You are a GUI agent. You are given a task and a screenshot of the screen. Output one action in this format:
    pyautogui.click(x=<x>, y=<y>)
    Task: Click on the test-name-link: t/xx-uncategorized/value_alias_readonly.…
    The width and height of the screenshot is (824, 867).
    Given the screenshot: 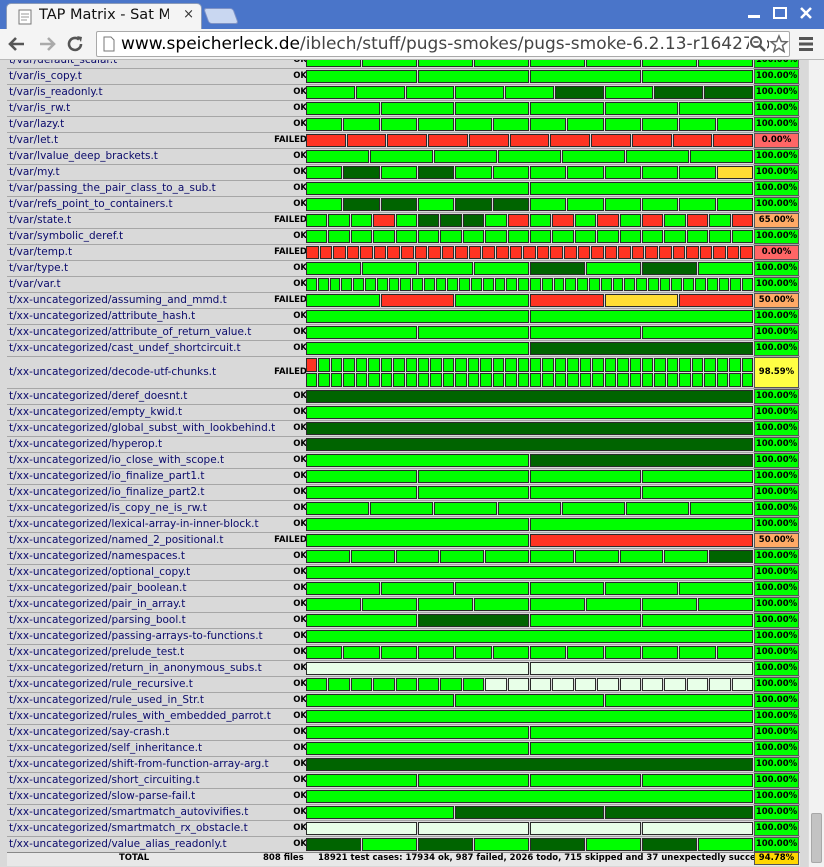 What is the action you would take?
    pyautogui.click(x=118, y=844)
    